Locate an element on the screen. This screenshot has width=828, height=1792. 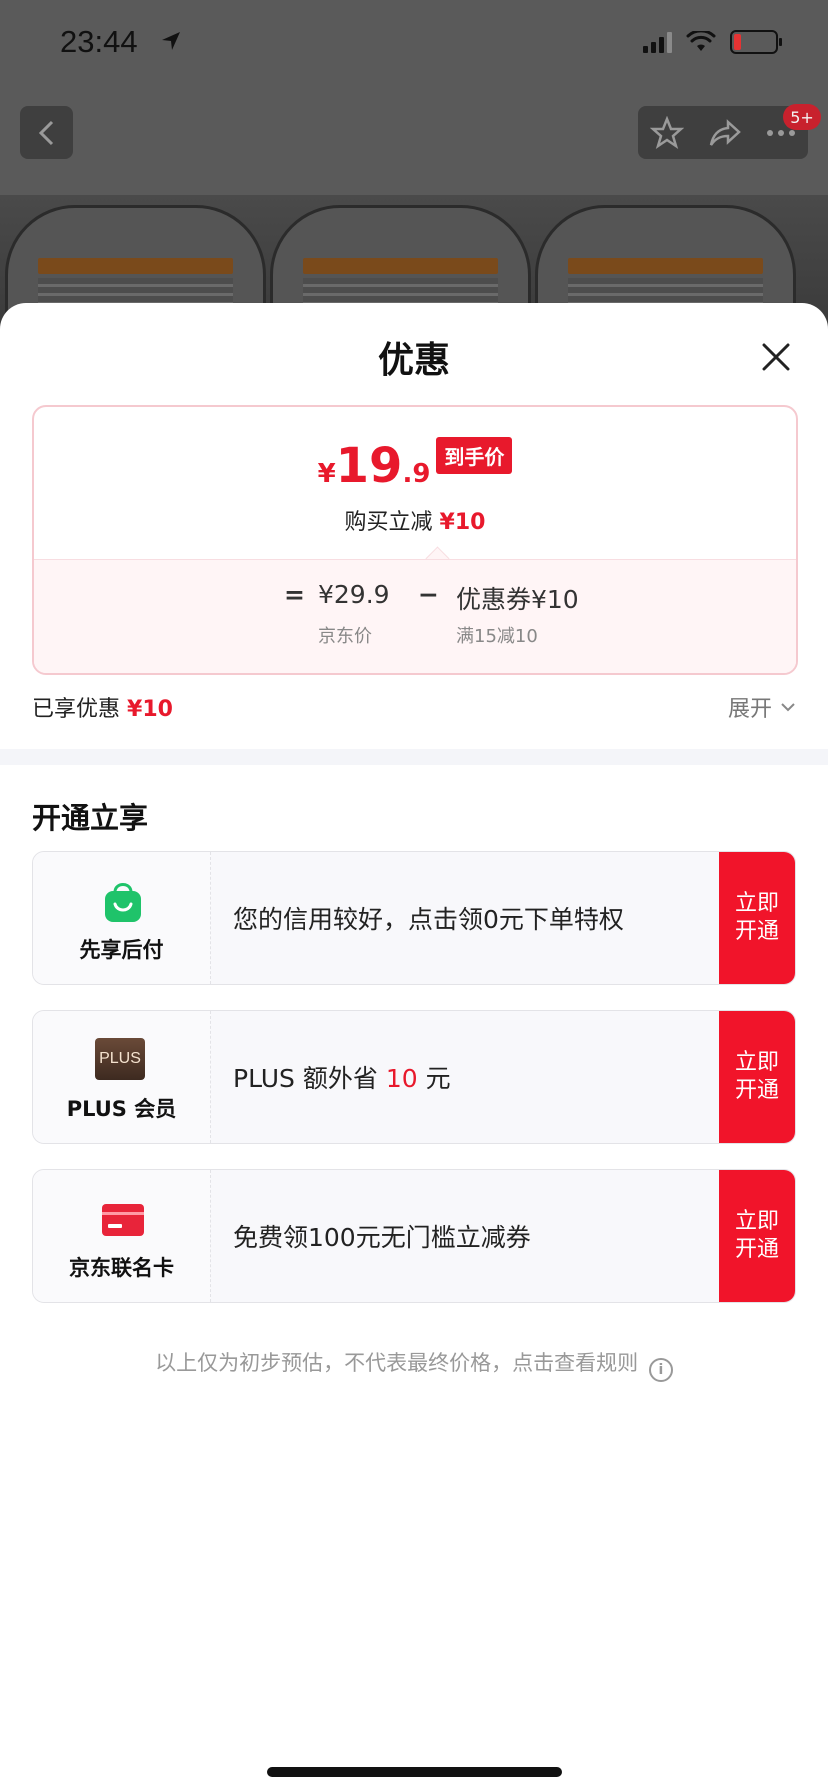
instant-discount-label: 购买立减 is located at coordinates (388, 522).